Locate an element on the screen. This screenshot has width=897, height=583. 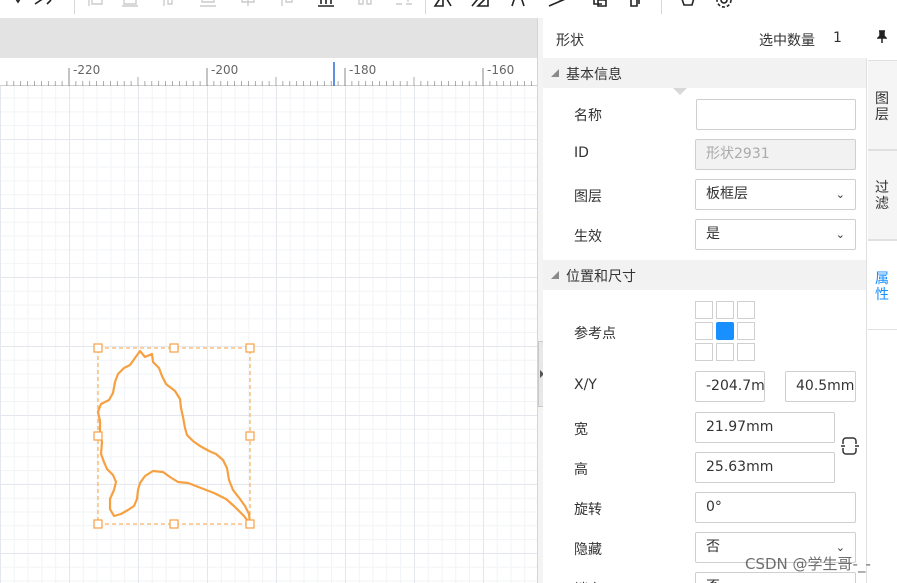
settings-icon is located at coordinates (724, 6).